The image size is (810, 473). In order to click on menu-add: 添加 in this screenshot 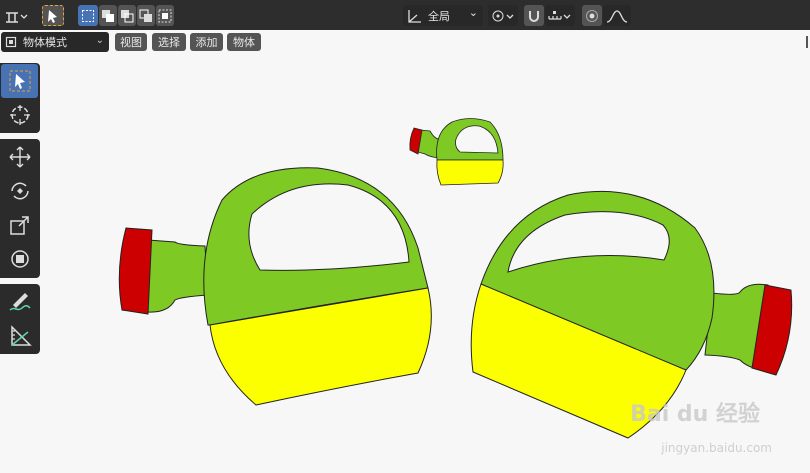, I will do `click(206, 42)`.